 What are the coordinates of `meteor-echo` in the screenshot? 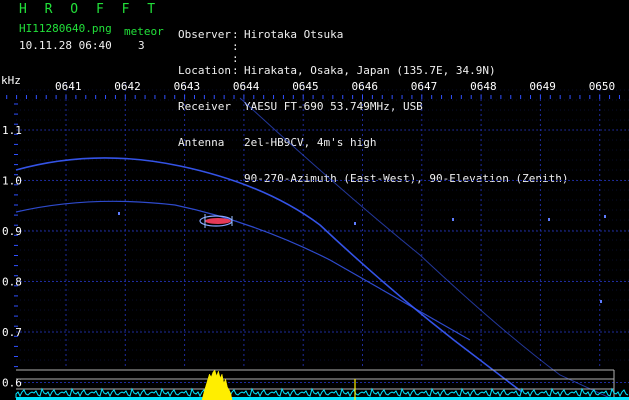 It's located at (218, 221).